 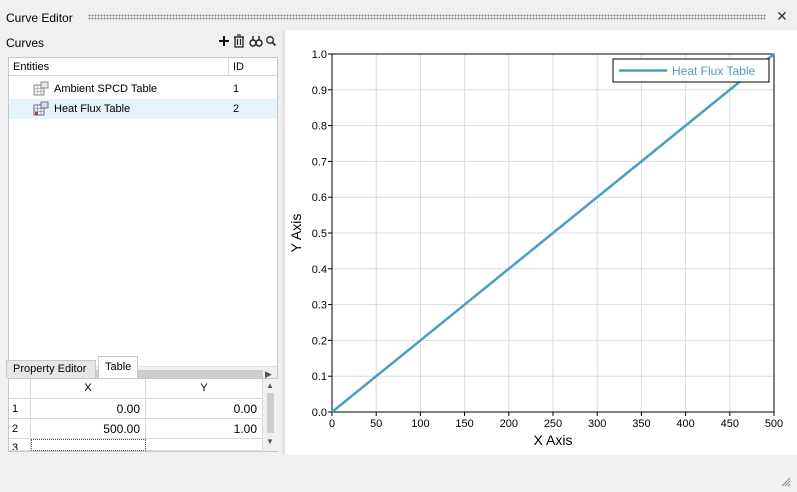 What do you see at coordinates (464, 424) in the screenshot?
I see `x-tick-label: 150` at bounding box center [464, 424].